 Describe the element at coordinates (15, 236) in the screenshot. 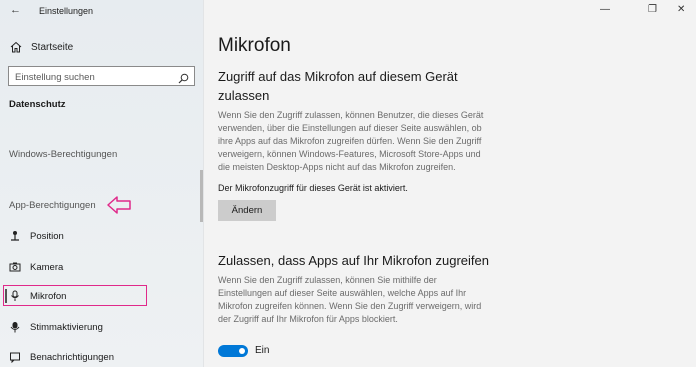

I see `location-icon` at that location.